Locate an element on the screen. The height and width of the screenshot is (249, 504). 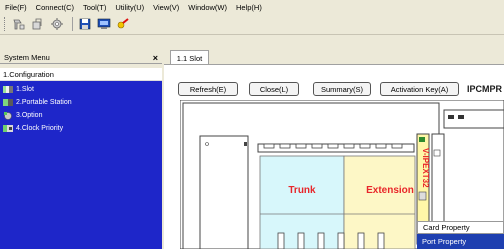
key-icon is located at coordinates (123, 24).